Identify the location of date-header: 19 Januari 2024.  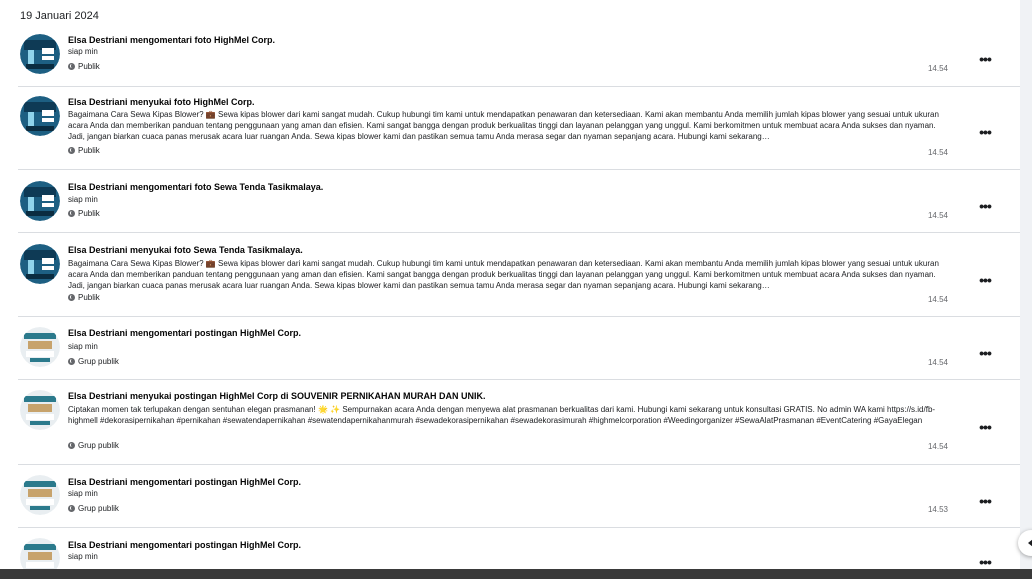
(59, 16).